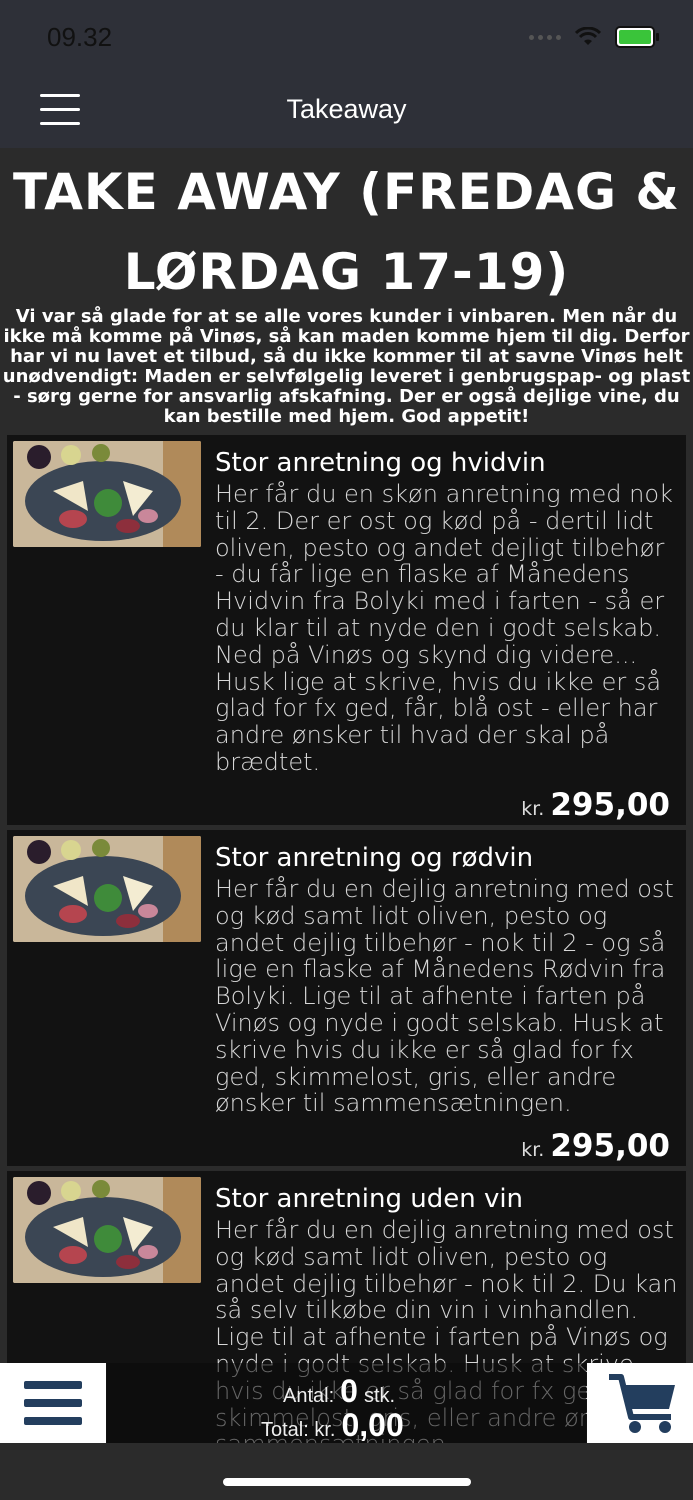 The width and height of the screenshot is (693, 1500). Describe the element at coordinates (309, 1396) in the screenshot. I see `cart-count-label: Antal:` at that location.